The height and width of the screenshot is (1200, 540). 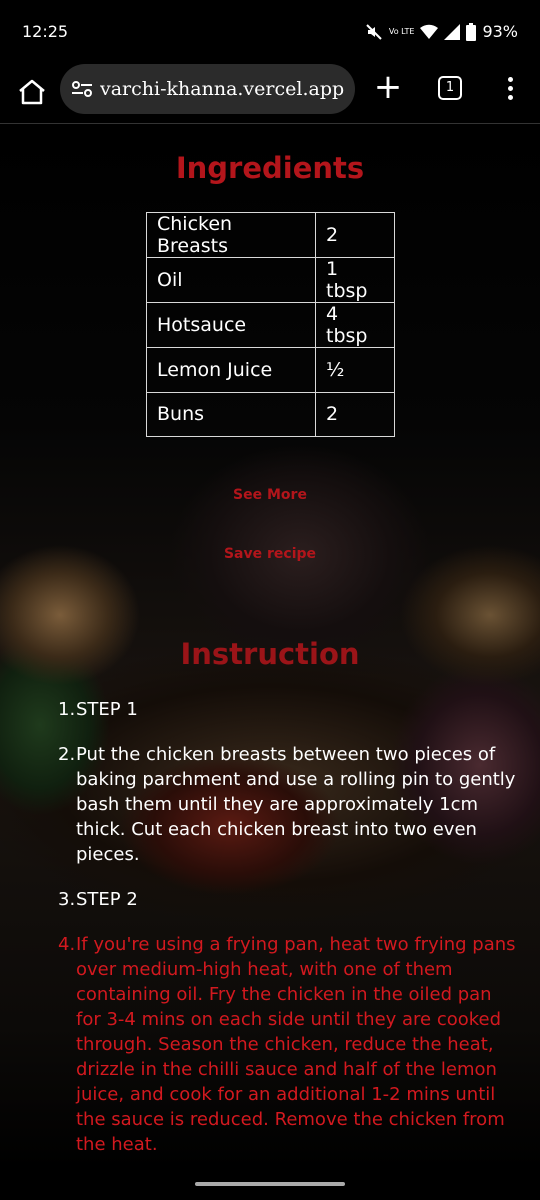 I want to click on instruction-title: Instruction, so click(x=270, y=654).